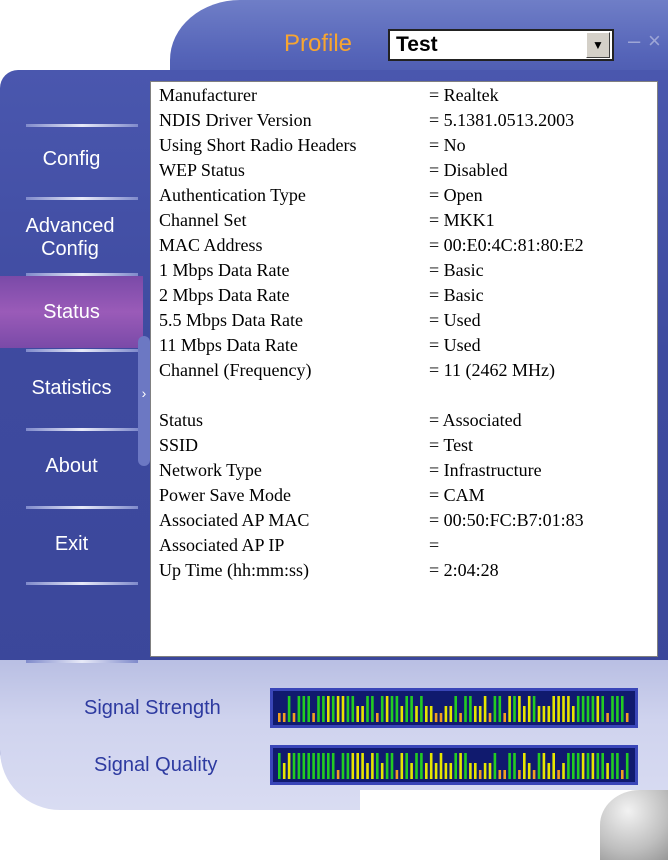 The height and width of the screenshot is (860, 668). What do you see at coordinates (404, 172) in the screenshot?
I see `status-row: WEP Status = Disabled` at bounding box center [404, 172].